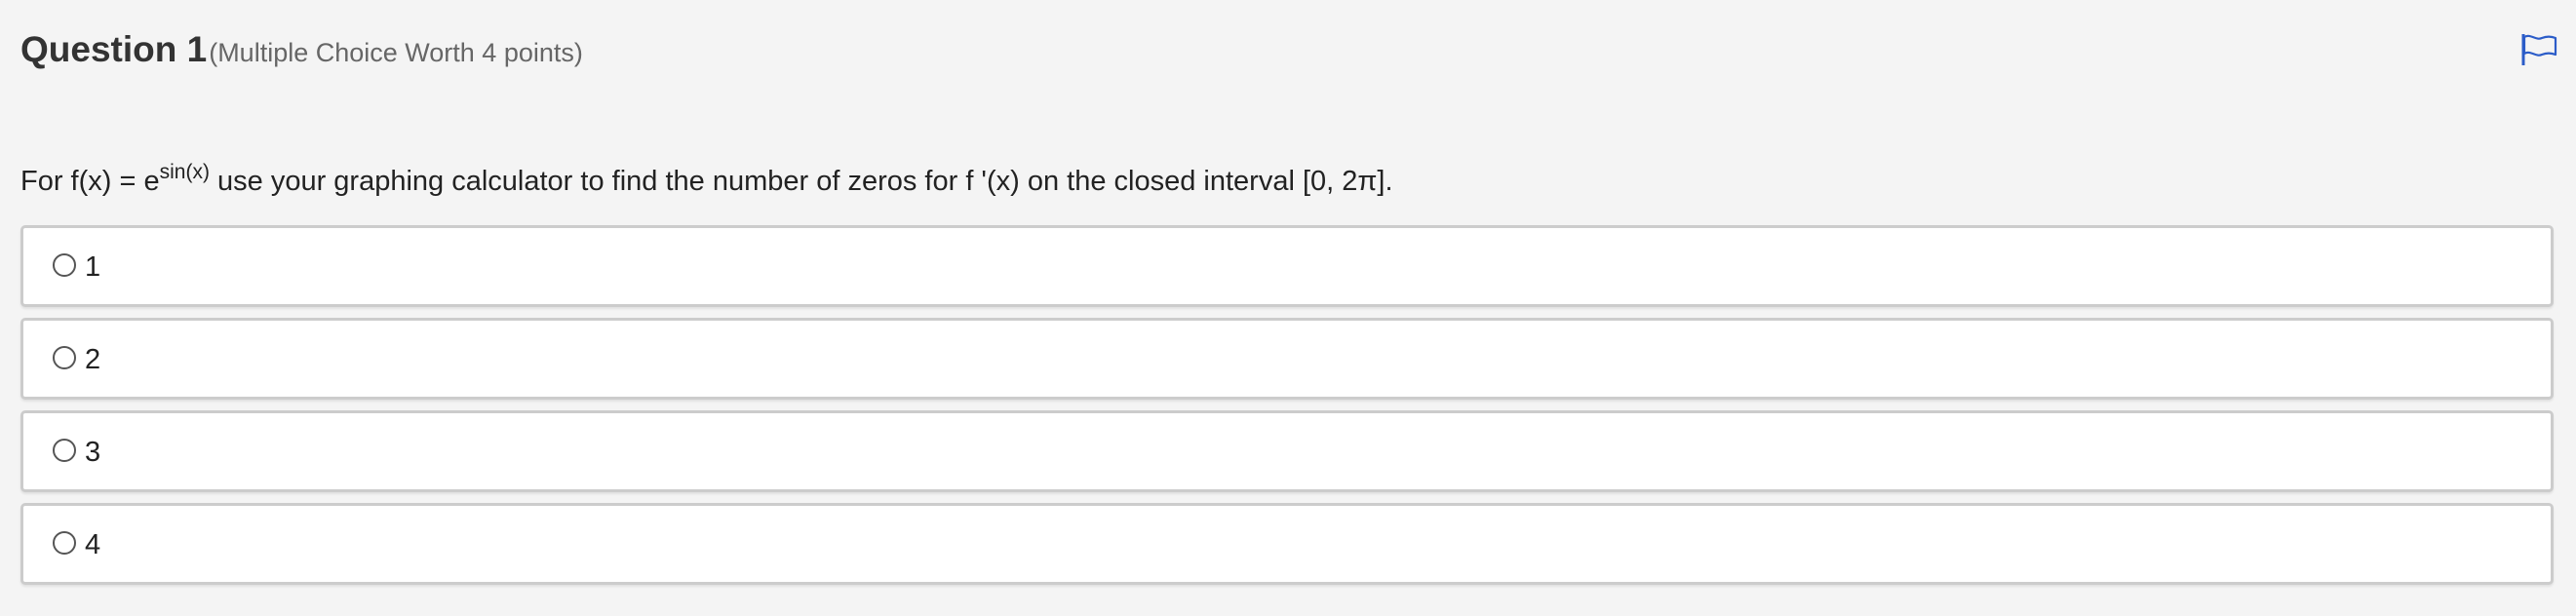  I want to click on prompt-prefix: For f(x) = e, so click(90, 181).